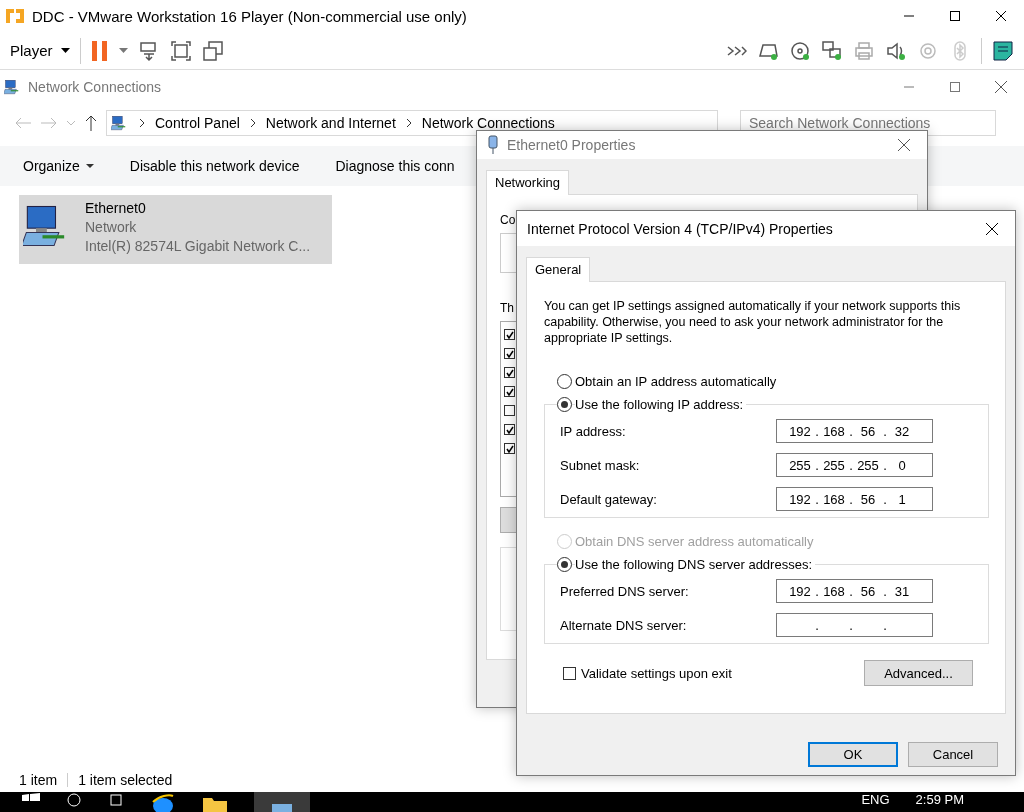 This screenshot has width=1024, height=812. Describe the element at coordinates (507, 308) in the screenshot. I see `field-label: Th` at that location.